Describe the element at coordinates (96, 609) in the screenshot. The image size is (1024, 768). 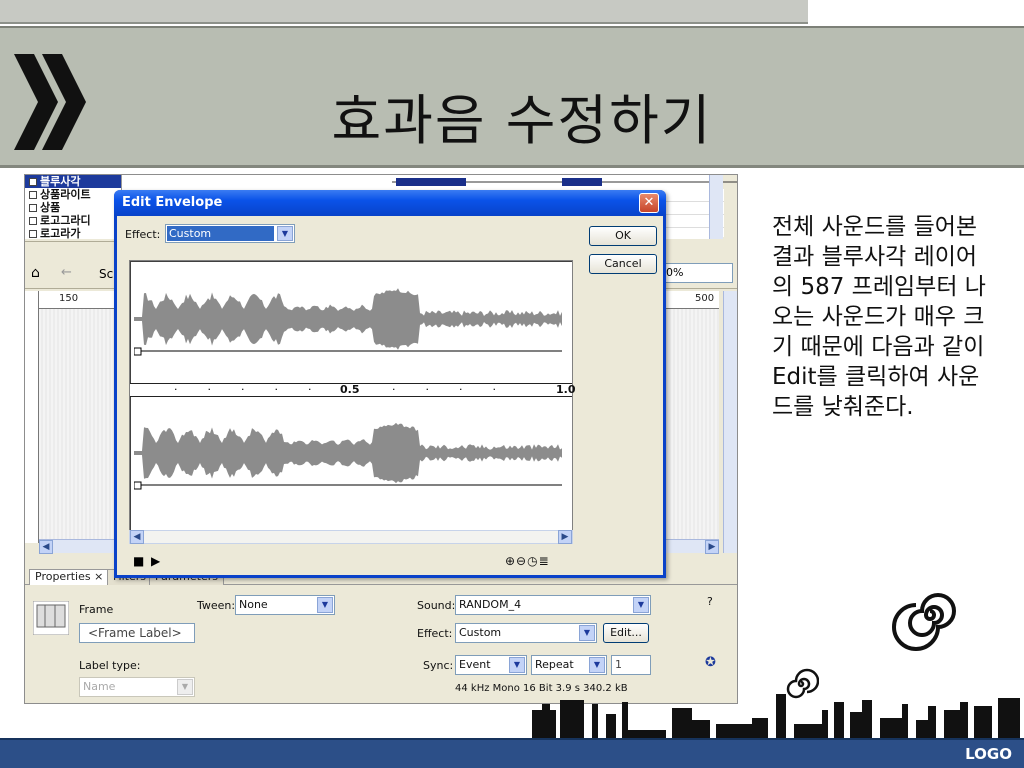
I see `frame-label: Frame` at that location.